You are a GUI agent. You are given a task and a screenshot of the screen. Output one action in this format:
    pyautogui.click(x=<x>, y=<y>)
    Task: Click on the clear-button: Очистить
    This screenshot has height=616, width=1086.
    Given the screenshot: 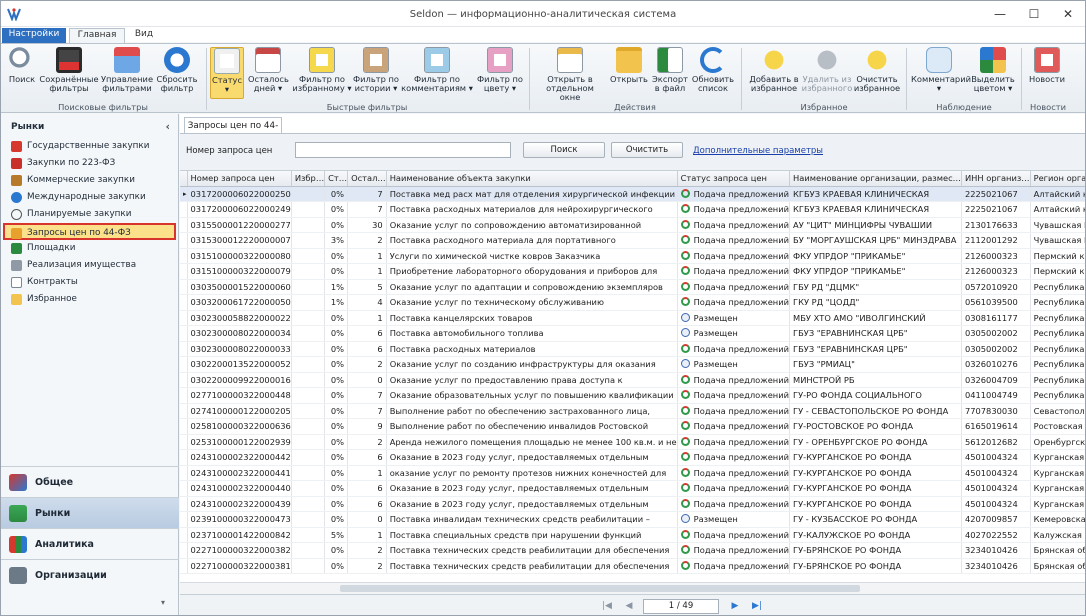 What is the action you would take?
    pyautogui.click(x=647, y=150)
    